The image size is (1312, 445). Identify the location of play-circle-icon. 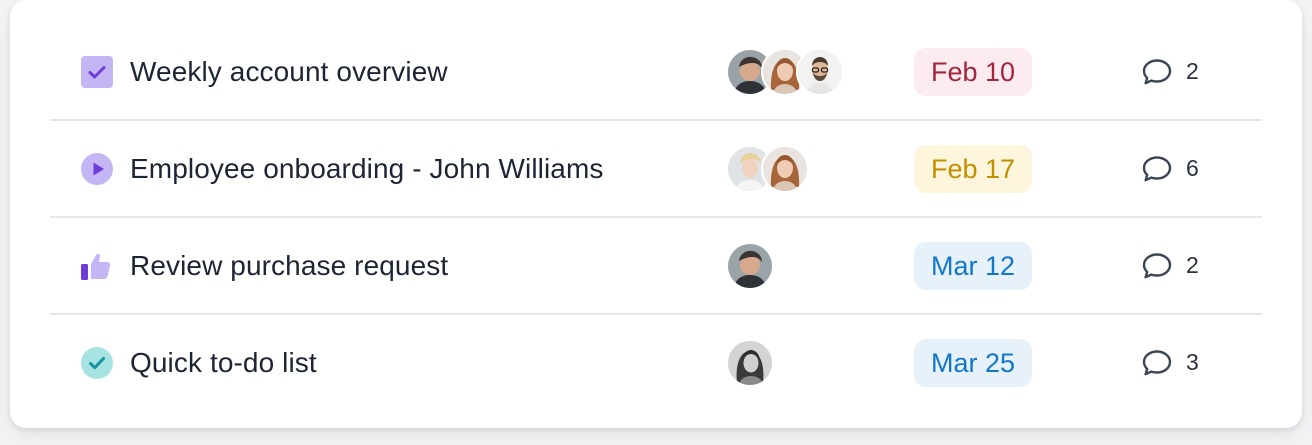
(97, 169).